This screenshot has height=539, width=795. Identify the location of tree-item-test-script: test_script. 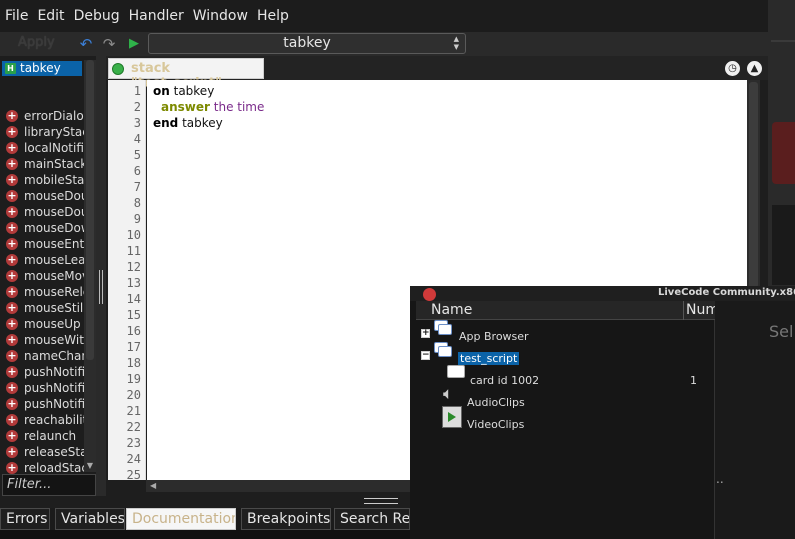
(489, 358).